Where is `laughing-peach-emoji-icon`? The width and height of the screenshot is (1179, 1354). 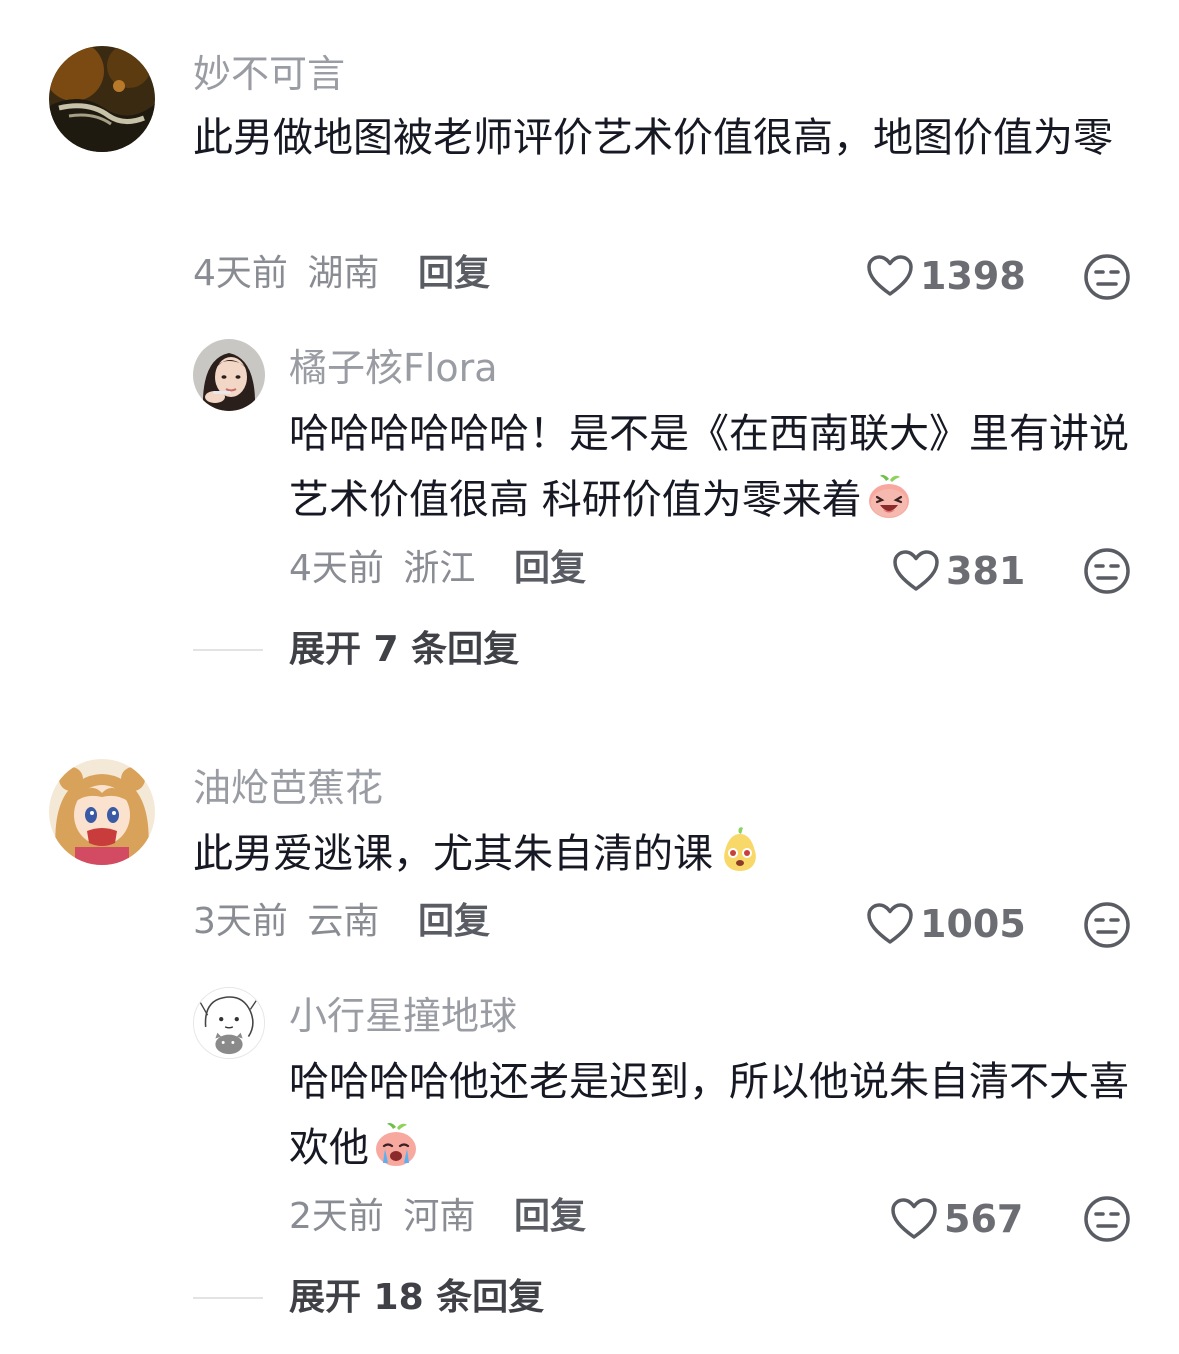 laughing-peach-emoji-icon is located at coordinates (888, 496).